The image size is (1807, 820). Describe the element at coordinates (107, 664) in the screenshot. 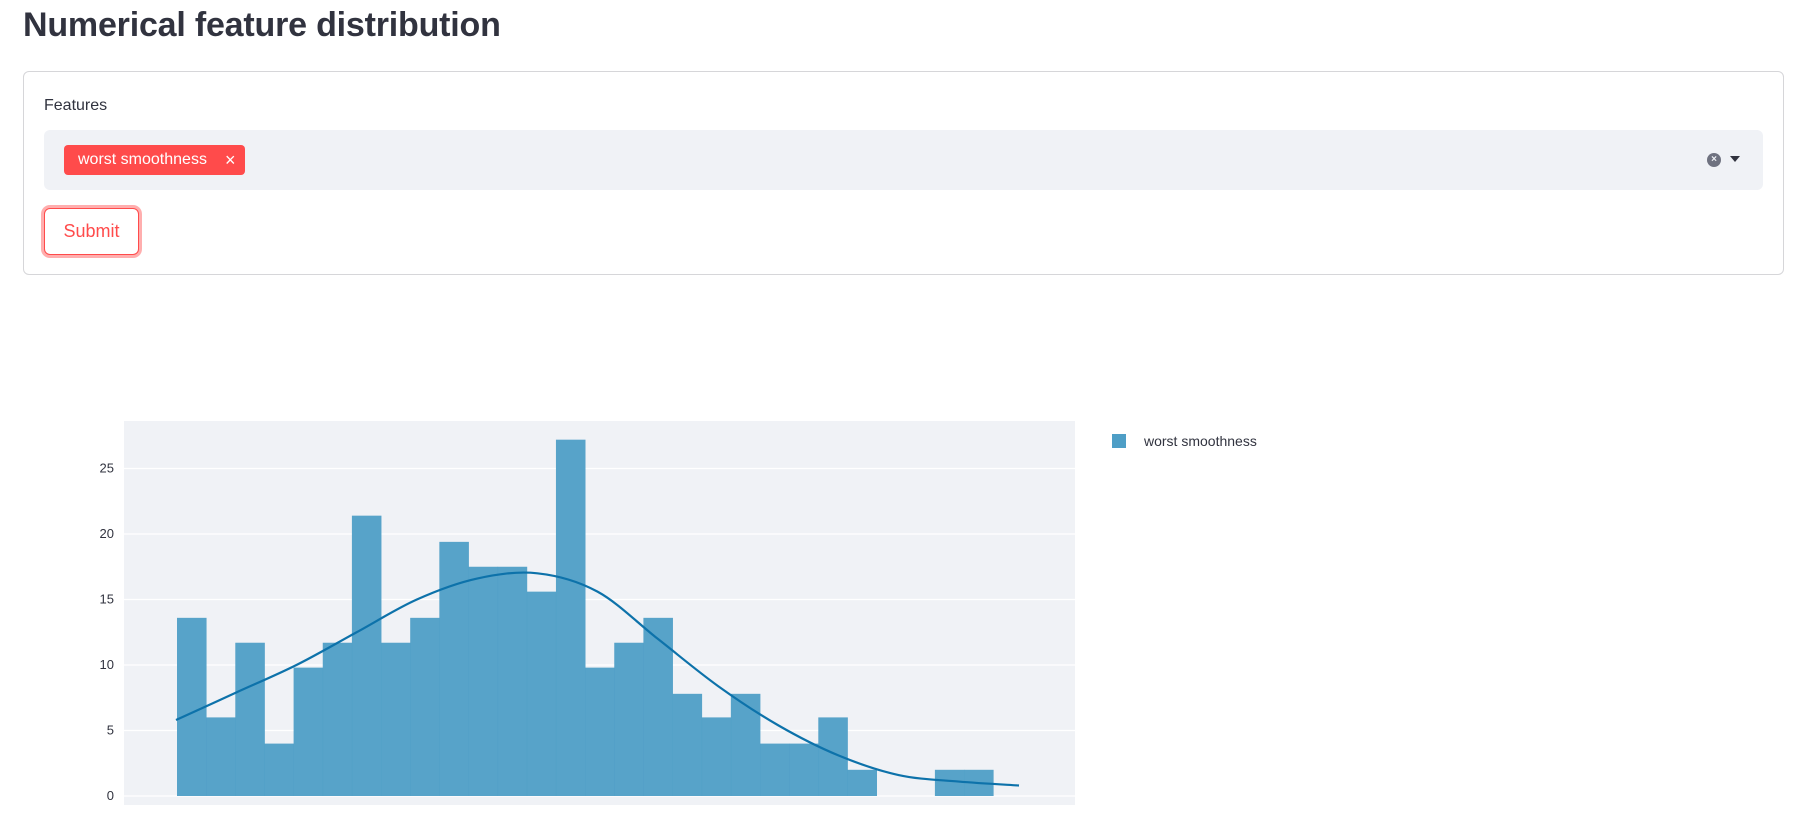

I see `y-tick-label: 10` at that location.